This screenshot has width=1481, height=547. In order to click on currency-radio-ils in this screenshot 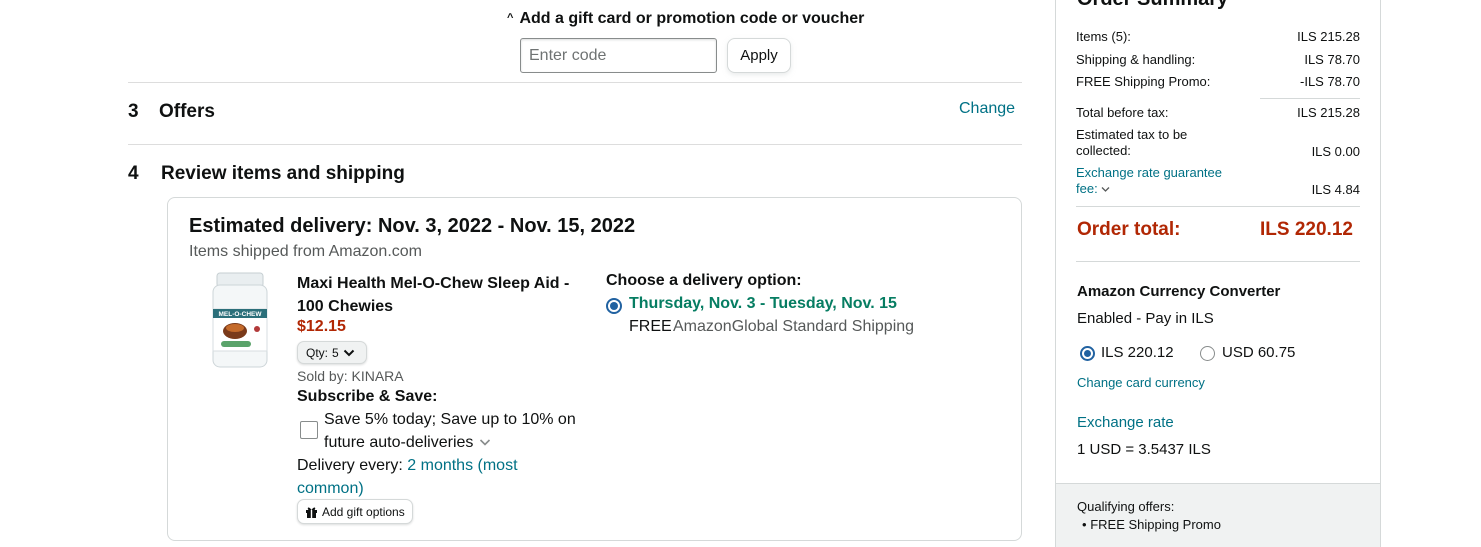, I will do `click(1087, 353)`.